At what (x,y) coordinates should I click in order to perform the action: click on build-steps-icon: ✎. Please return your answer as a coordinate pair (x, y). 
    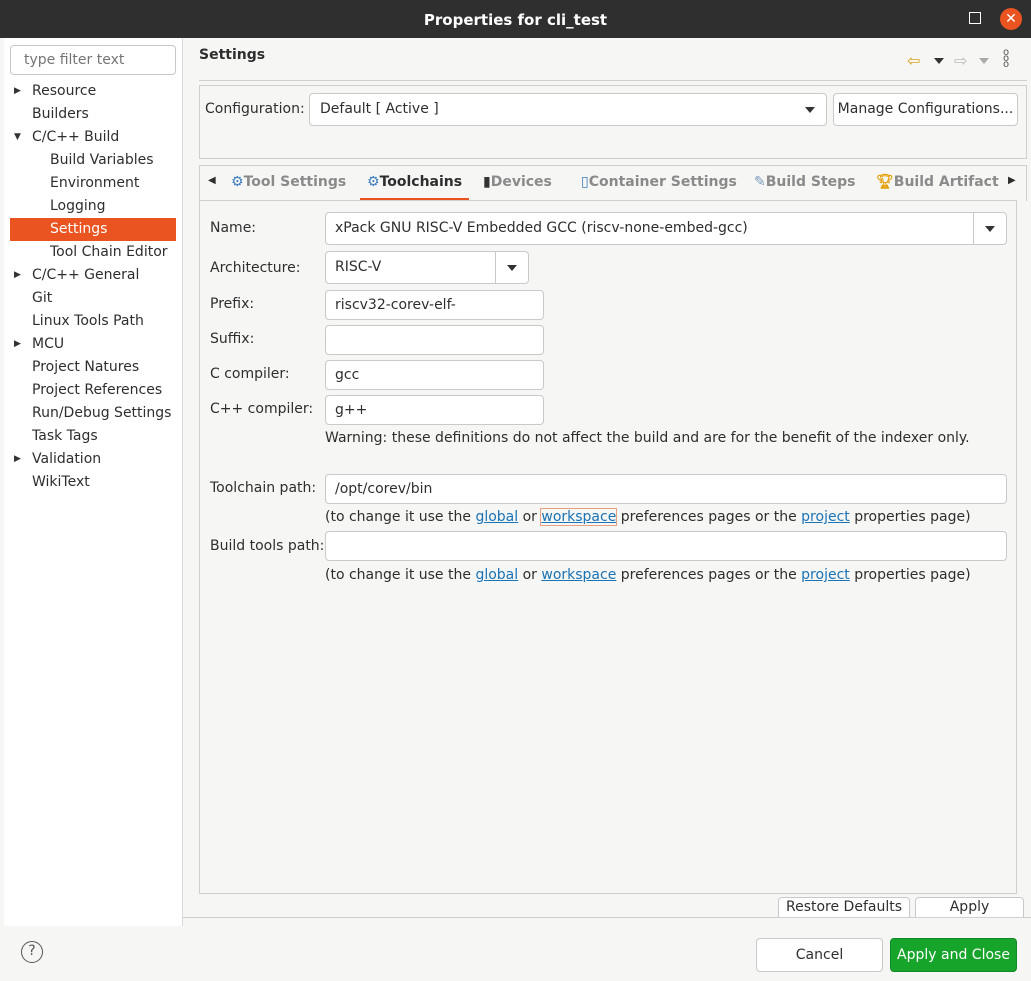
    Looking at the image, I should click on (760, 182).